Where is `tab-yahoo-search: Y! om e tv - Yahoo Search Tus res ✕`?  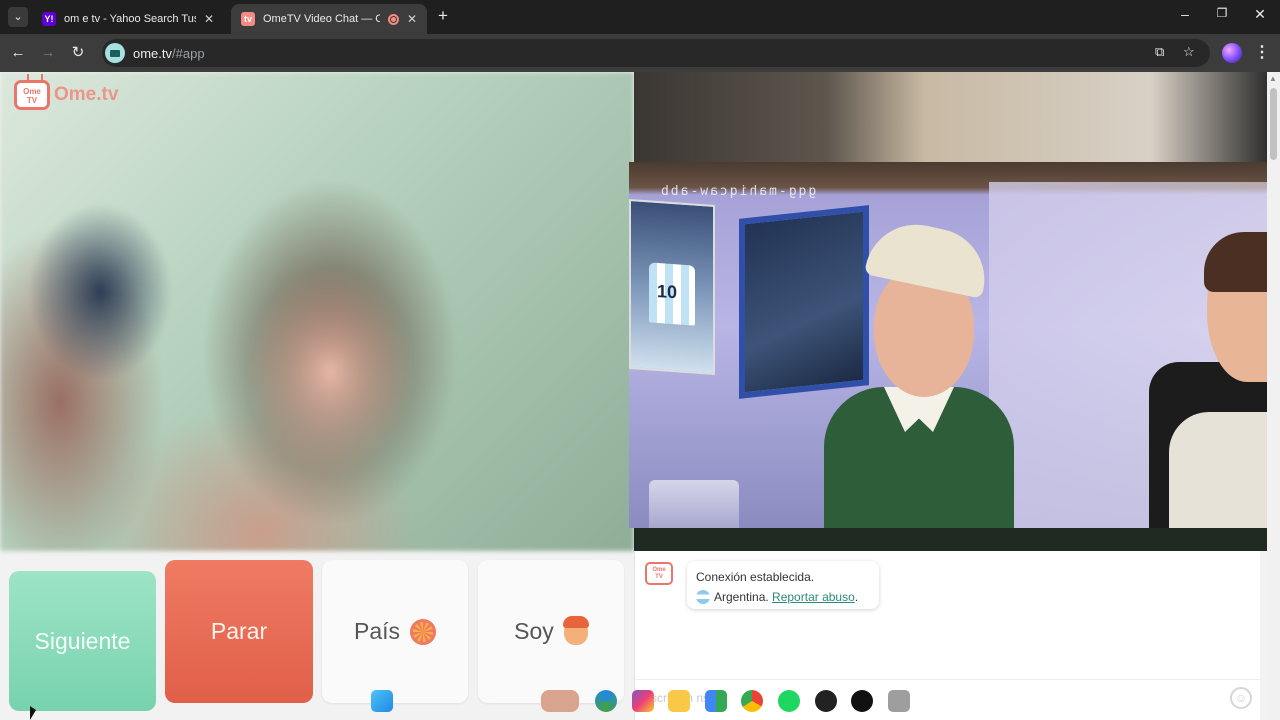
tab-yahoo-search: Y! om e tv - Yahoo Search Tus res ✕ is located at coordinates (128, 19).